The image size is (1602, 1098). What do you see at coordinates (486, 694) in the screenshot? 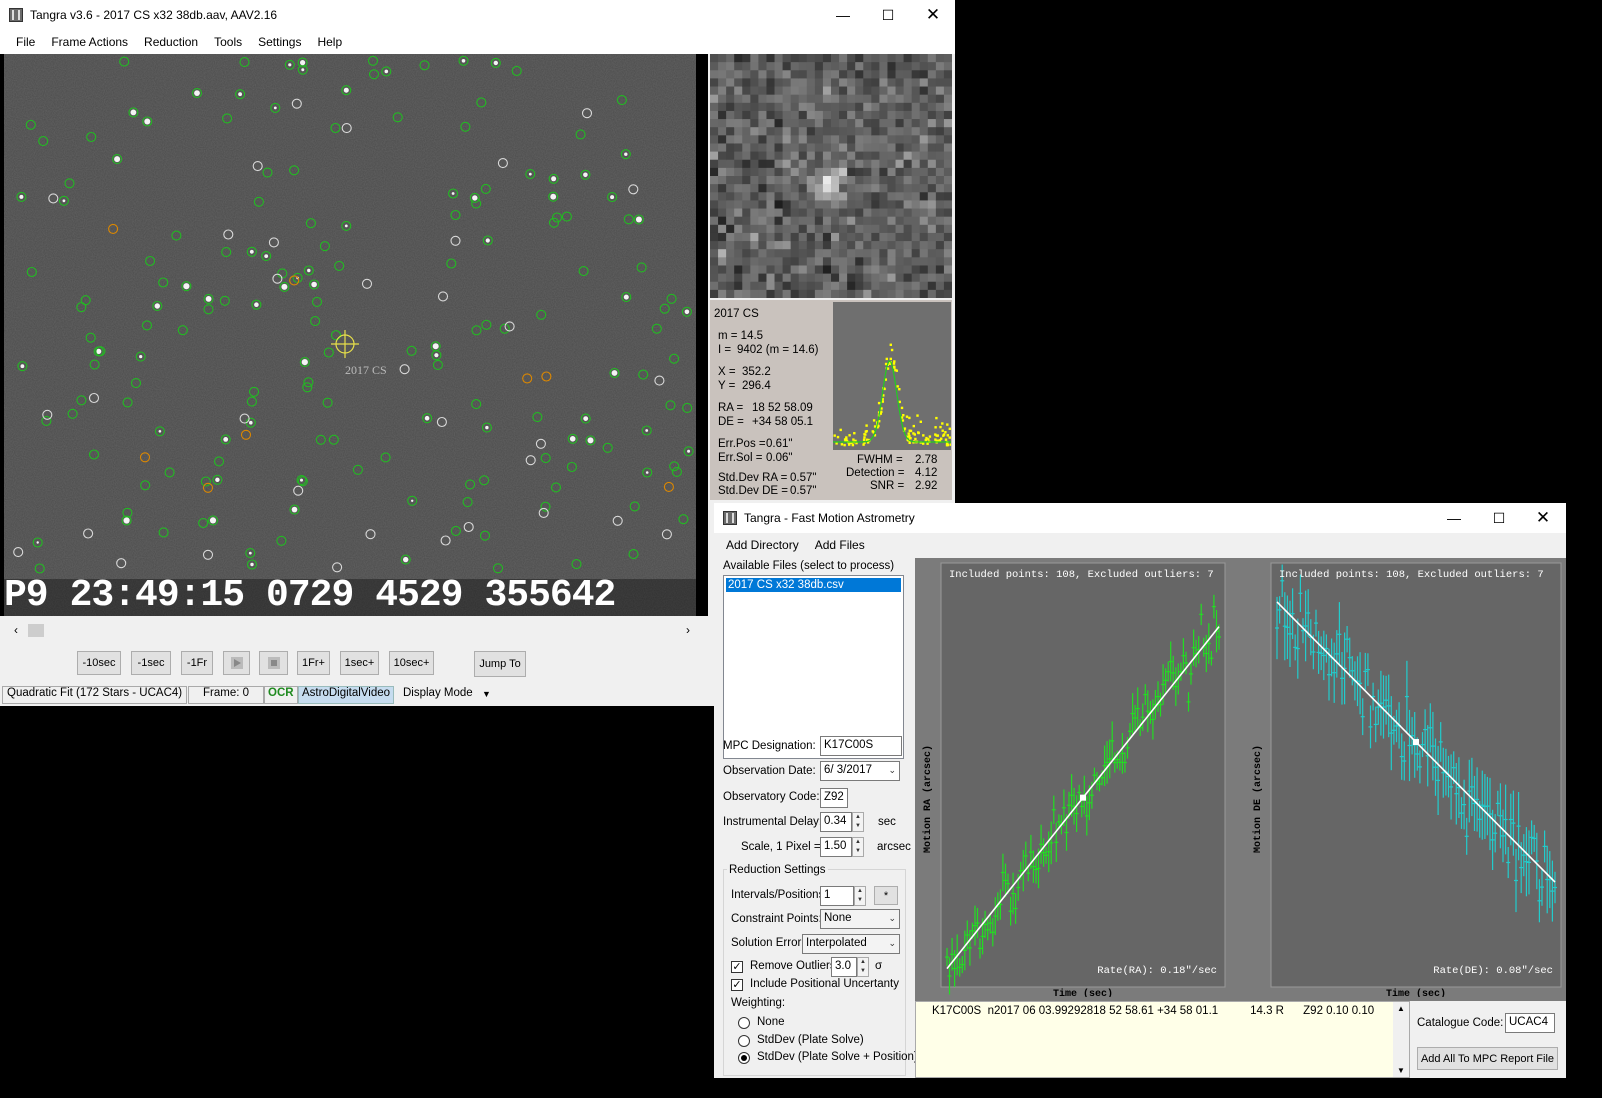
I see `display-mode-arrow-icon: ▼` at bounding box center [486, 694].